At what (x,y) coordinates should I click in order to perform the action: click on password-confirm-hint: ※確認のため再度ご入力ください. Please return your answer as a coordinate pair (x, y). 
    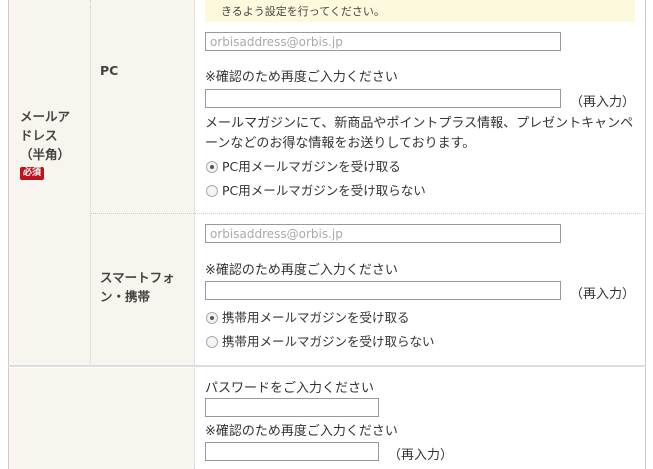
    Looking at the image, I should click on (301, 431).